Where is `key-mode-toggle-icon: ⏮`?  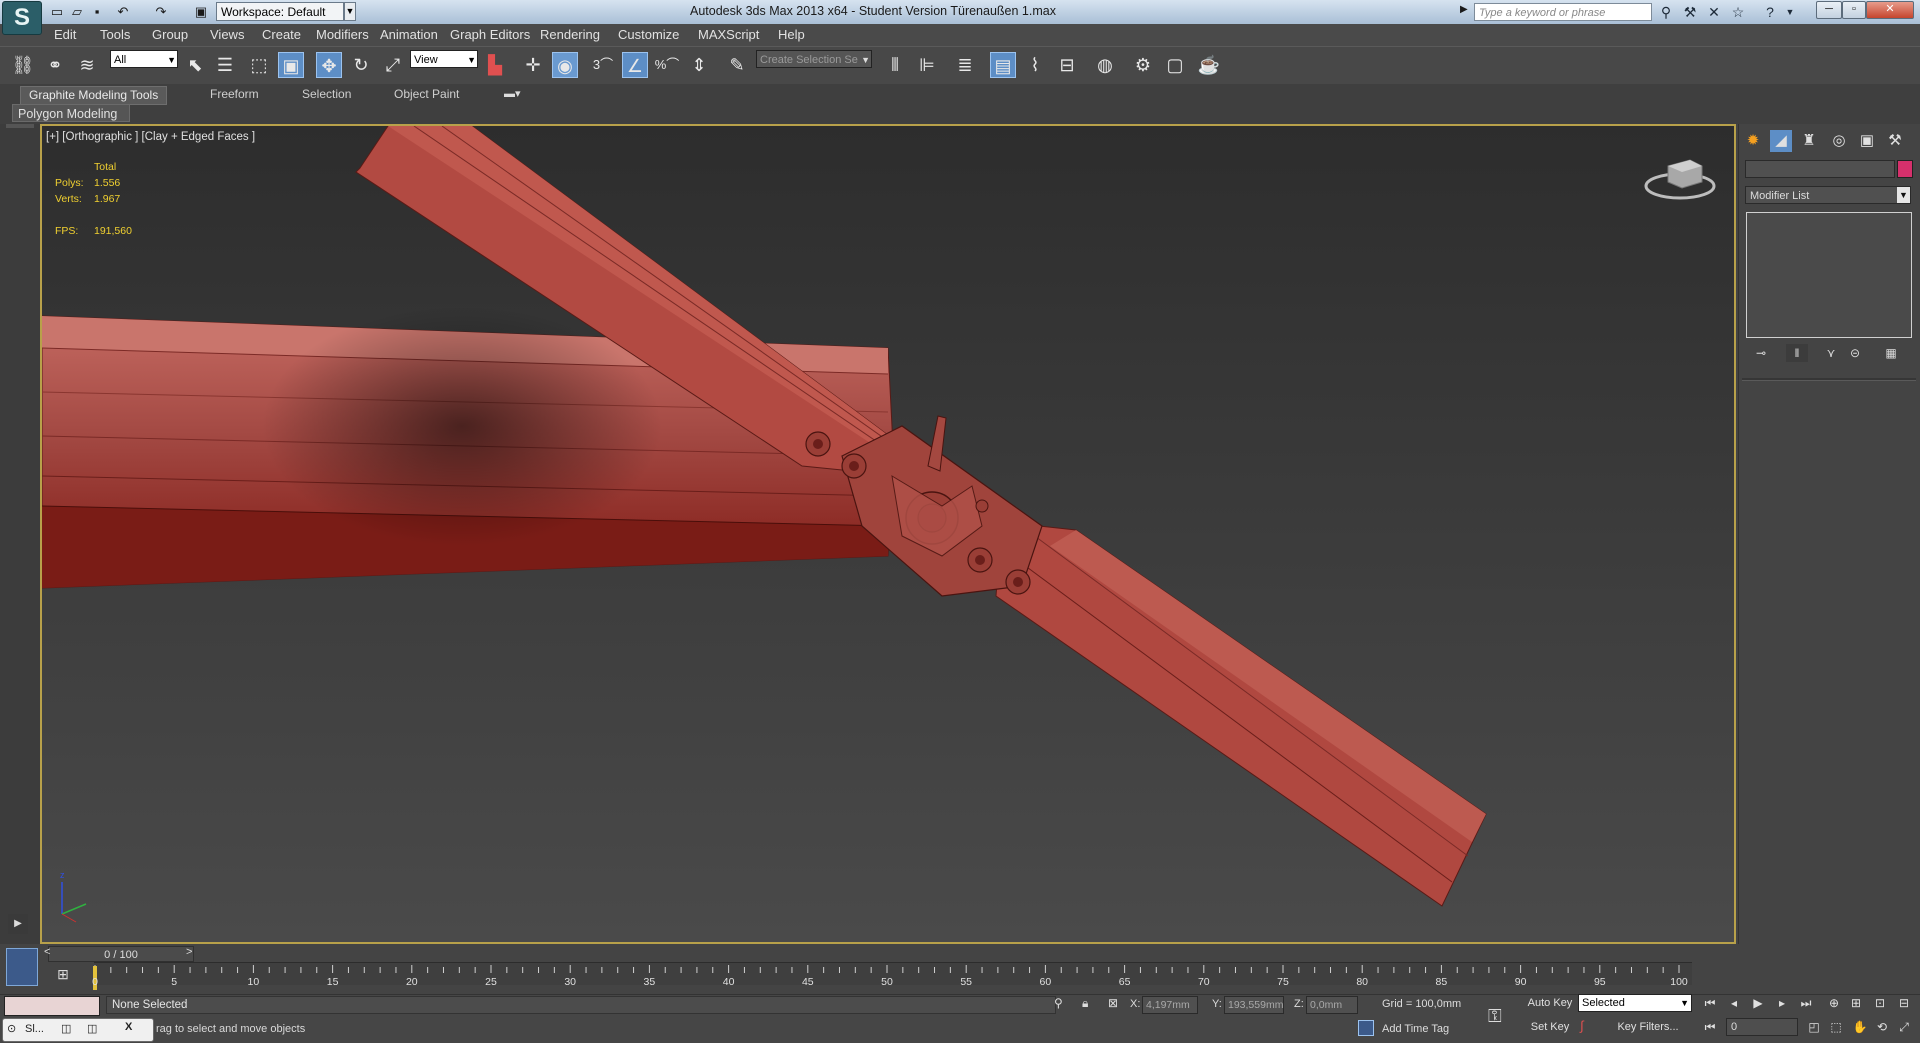 key-mode-toggle-icon: ⏮ is located at coordinates (1710, 1027).